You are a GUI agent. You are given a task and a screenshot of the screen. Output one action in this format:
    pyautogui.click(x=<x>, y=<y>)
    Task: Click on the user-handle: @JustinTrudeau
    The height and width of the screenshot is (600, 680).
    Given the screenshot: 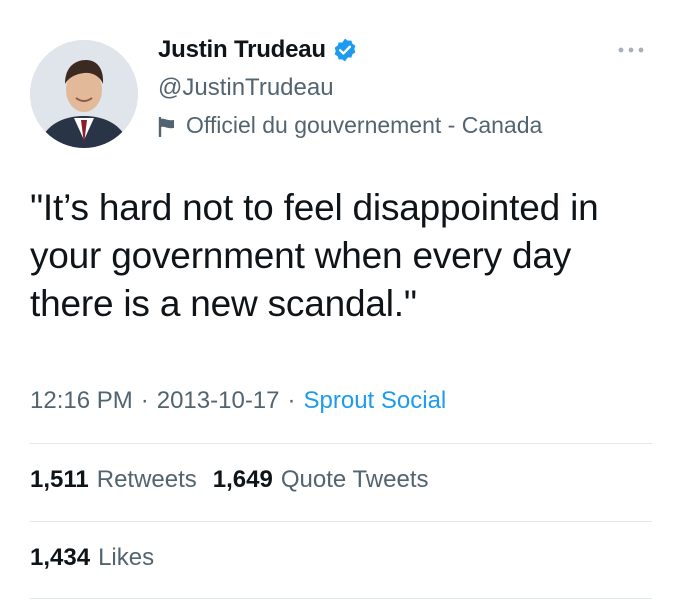 What is the action you would take?
    pyautogui.click(x=246, y=88)
    